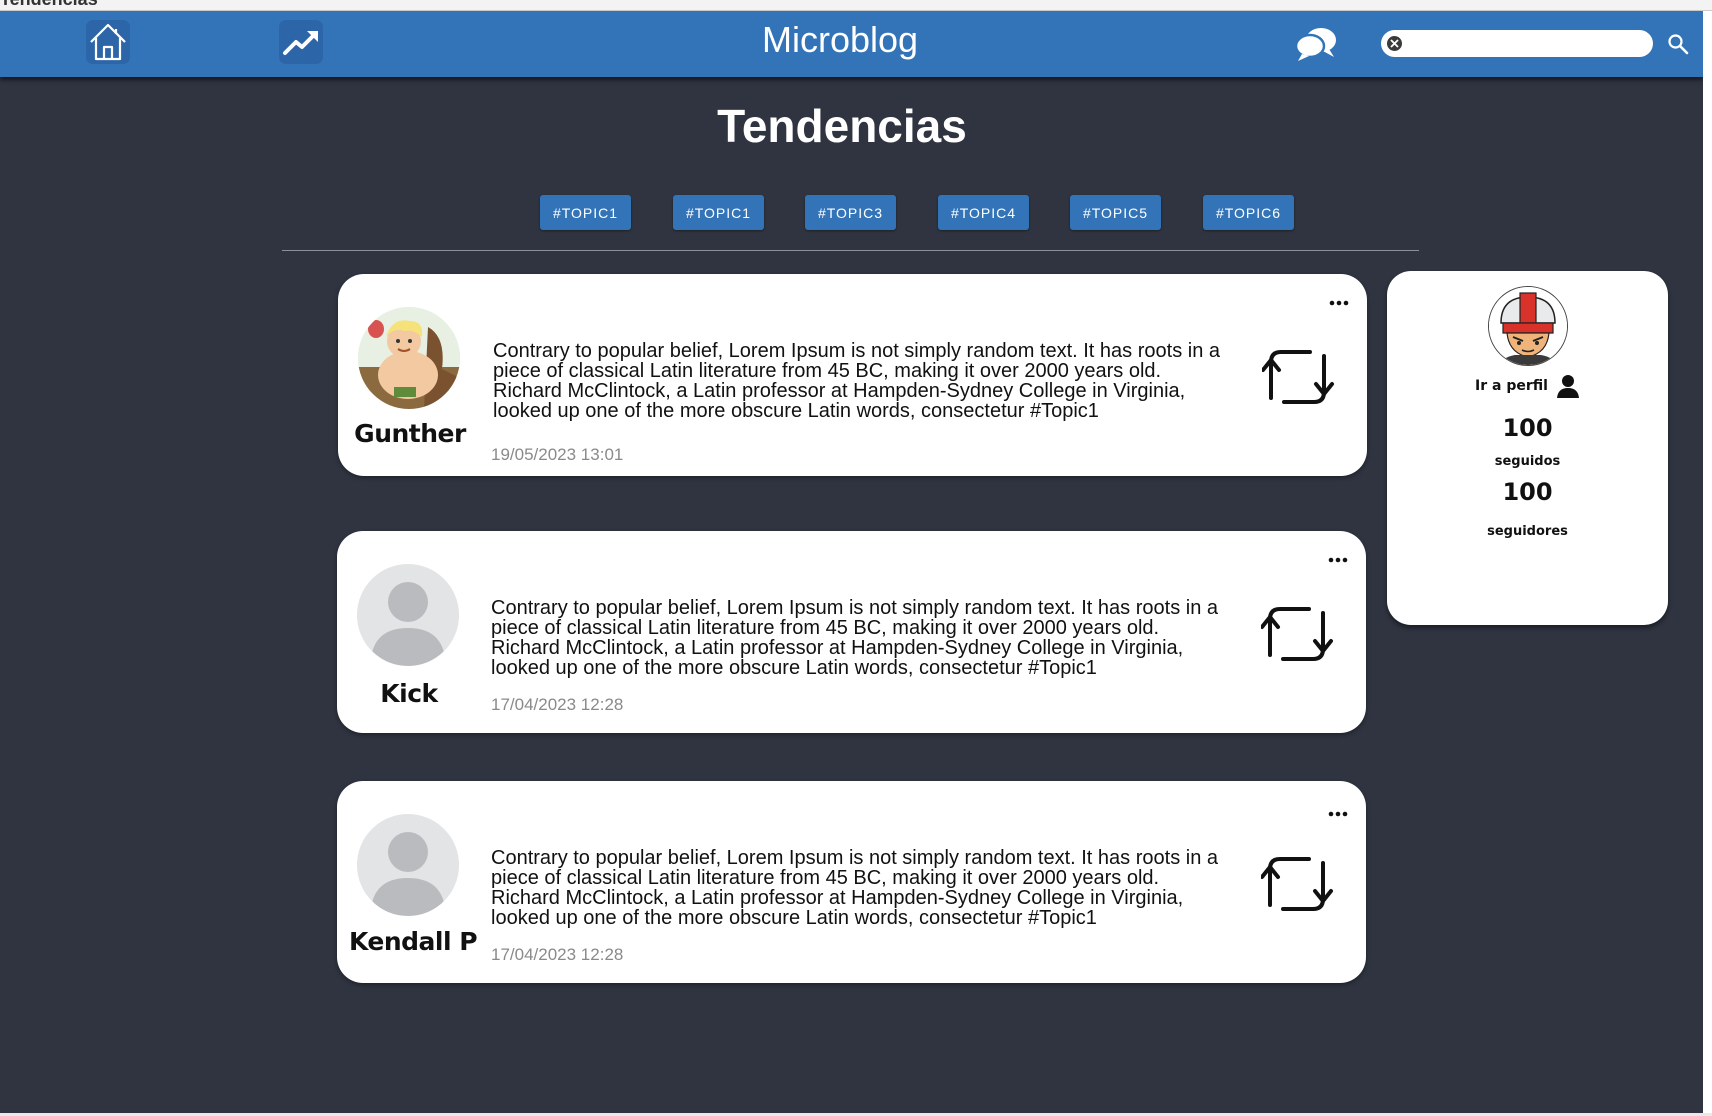 The image size is (1712, 1116). Describe the element at coordinates (1707, 563) in the screenshot. I see `window-edge` at that location.